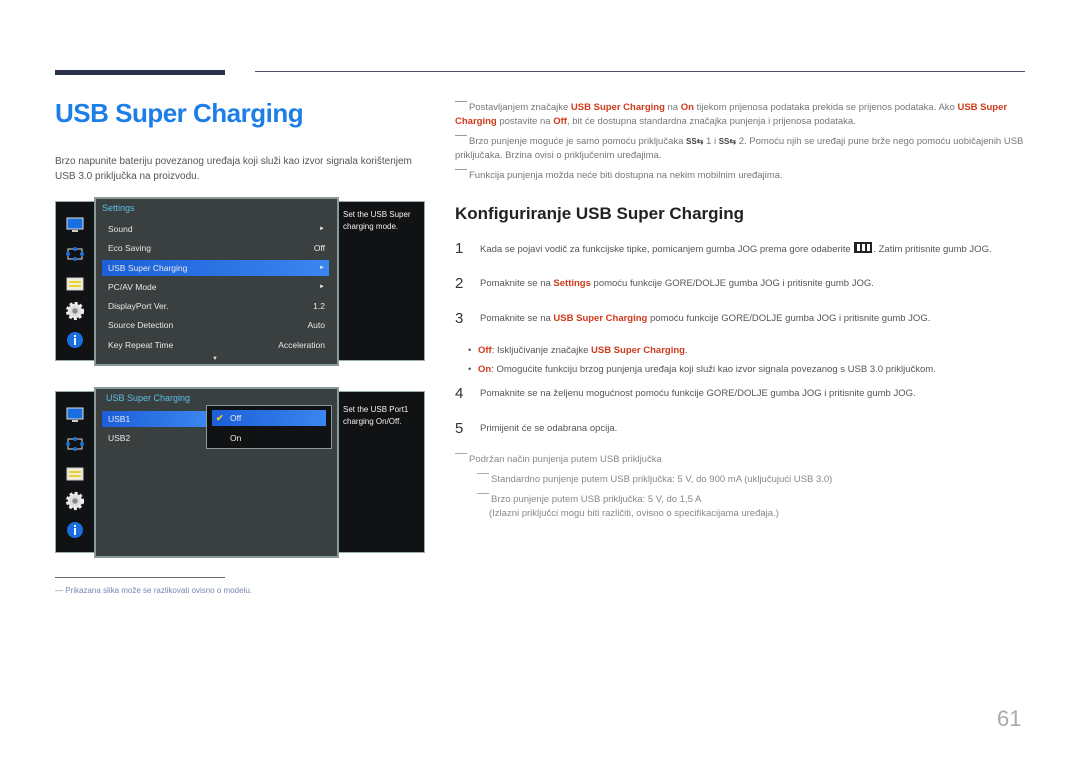  What do you see at coordinates (525, 121) in the screenshot?
I see `note-text: postavite na` at bounding box center [525, 121].